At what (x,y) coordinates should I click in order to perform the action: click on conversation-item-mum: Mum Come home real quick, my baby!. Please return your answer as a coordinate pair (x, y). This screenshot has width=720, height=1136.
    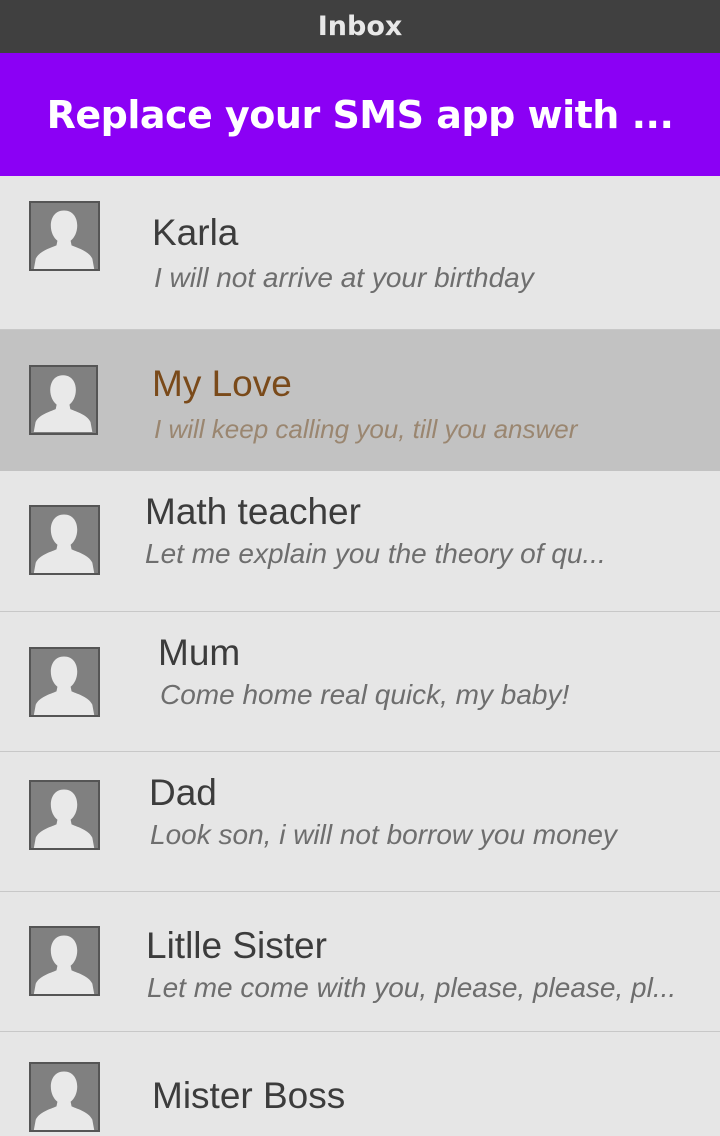
    Looking at the image, I should click on (360, 682).